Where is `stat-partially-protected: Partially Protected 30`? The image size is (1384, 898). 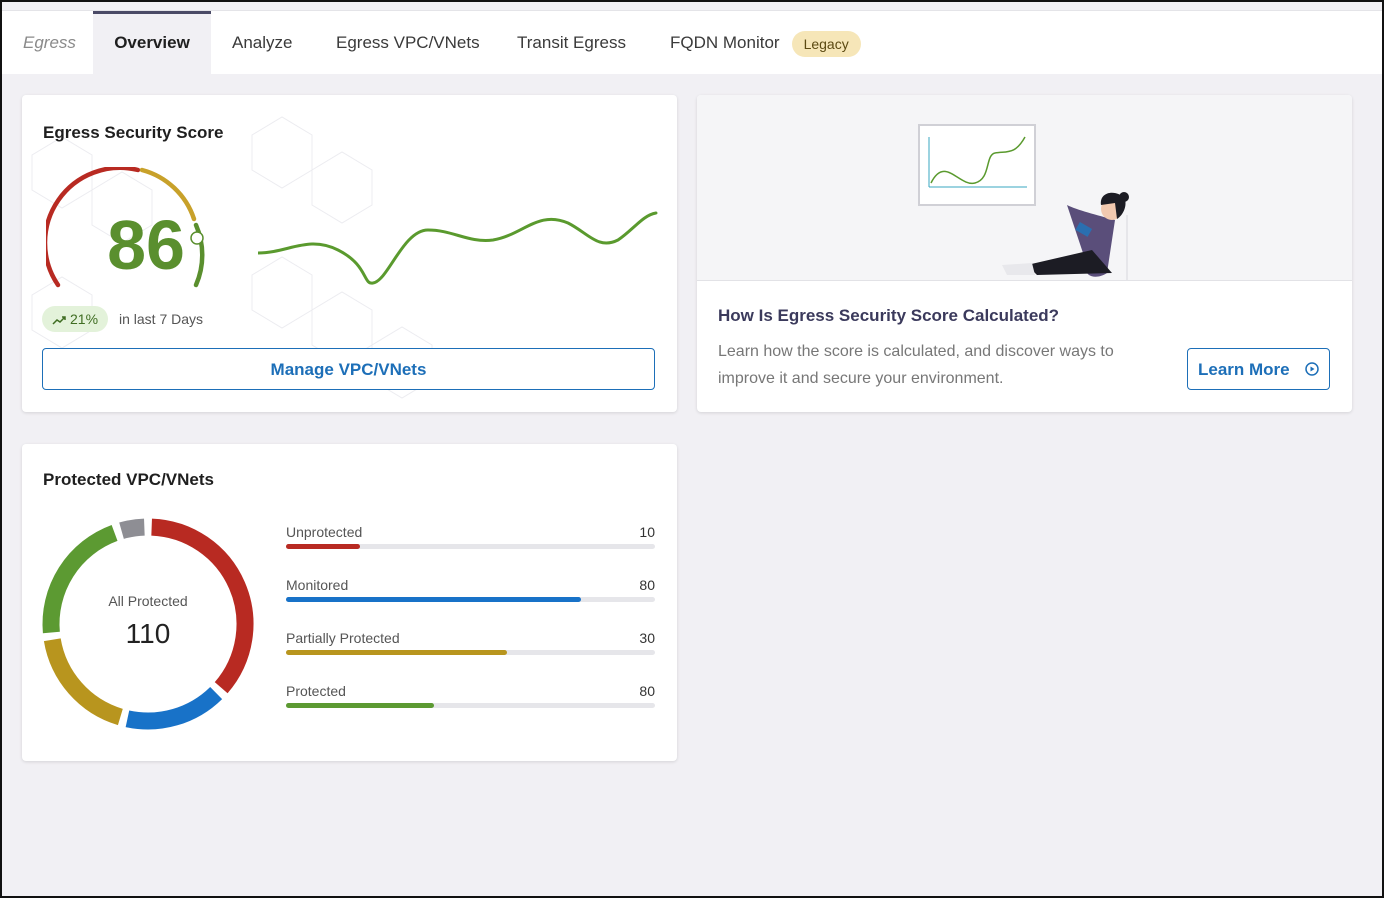 stat-partially-protected: Partially Protected 30 is located at coordinates (470, 650).